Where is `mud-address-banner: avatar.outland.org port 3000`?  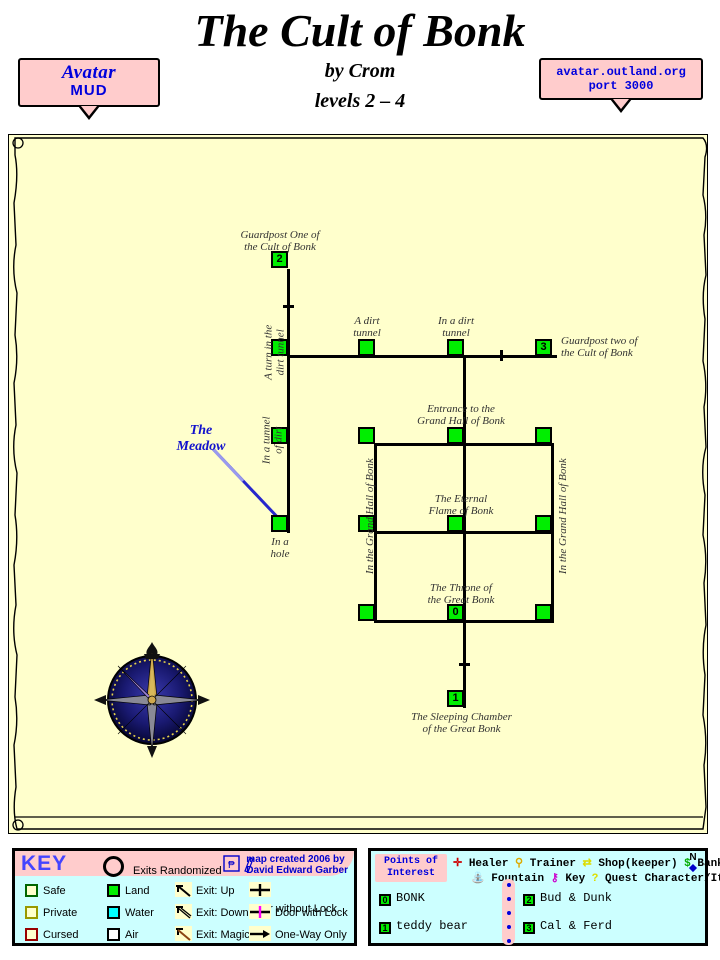
mud-address-banner: avatar.outland.org port 3000 is located at coordinates (621, 86).